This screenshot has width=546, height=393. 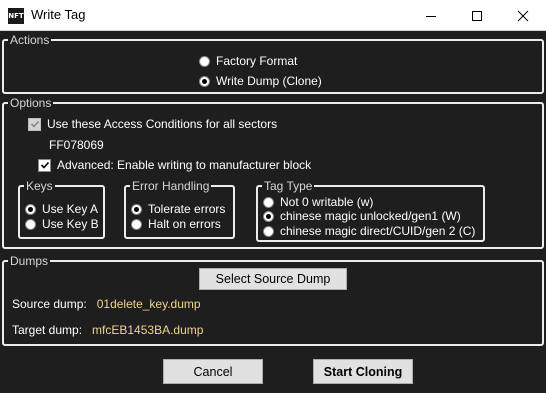 What do you see at coordinates (136, 209) in the screenshot?
I see `tolerate-errors-radio` at bounding box center [136, 209].